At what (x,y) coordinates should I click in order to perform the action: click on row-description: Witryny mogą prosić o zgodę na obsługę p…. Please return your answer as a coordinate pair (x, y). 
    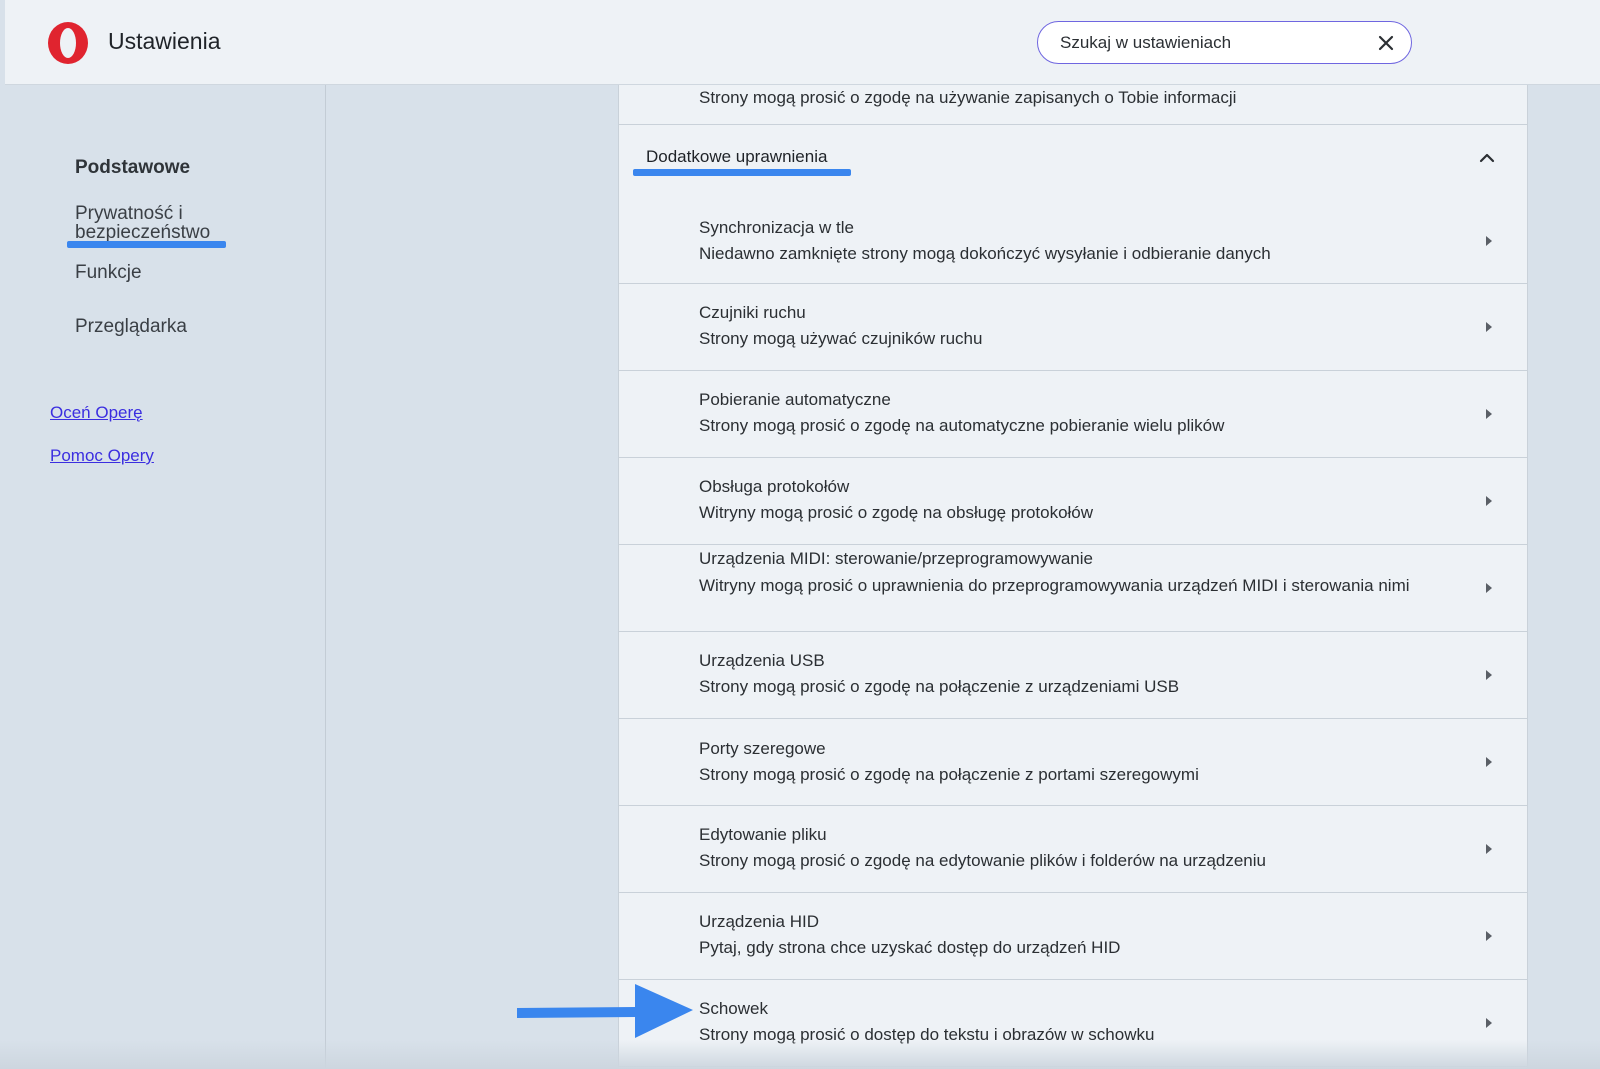
    Looking at the image, I should click on (896, 512).